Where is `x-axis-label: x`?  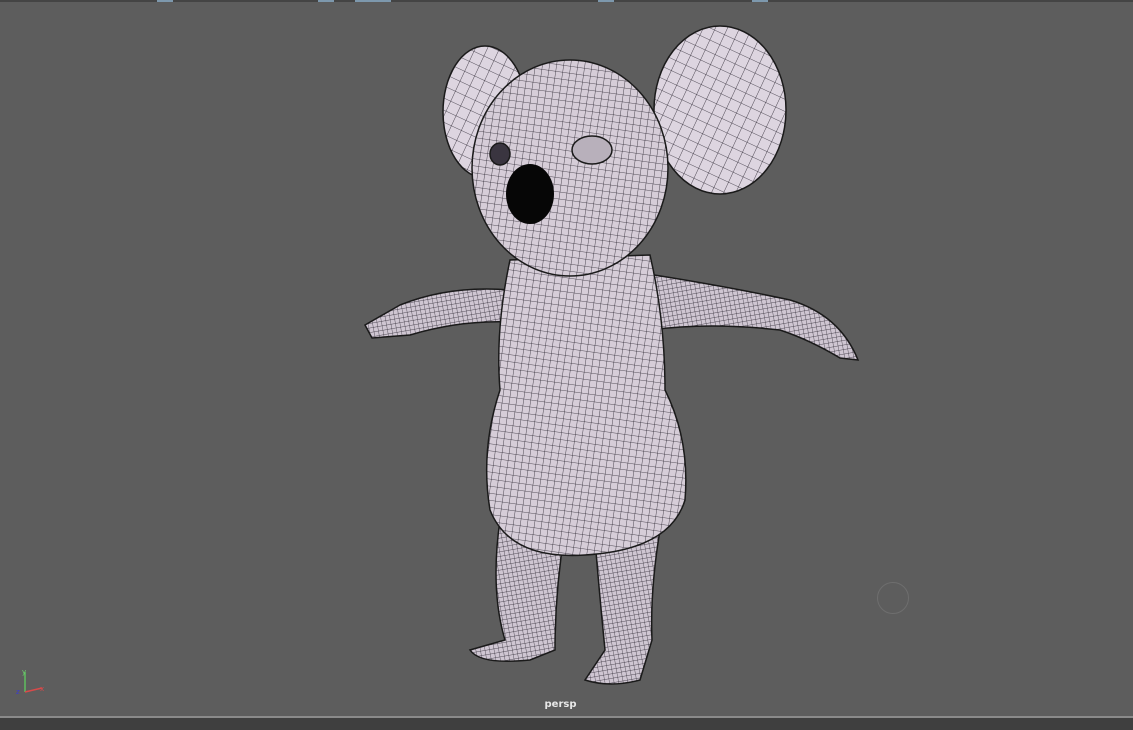
x-axis-label: x is located at coordinates (42, 689).